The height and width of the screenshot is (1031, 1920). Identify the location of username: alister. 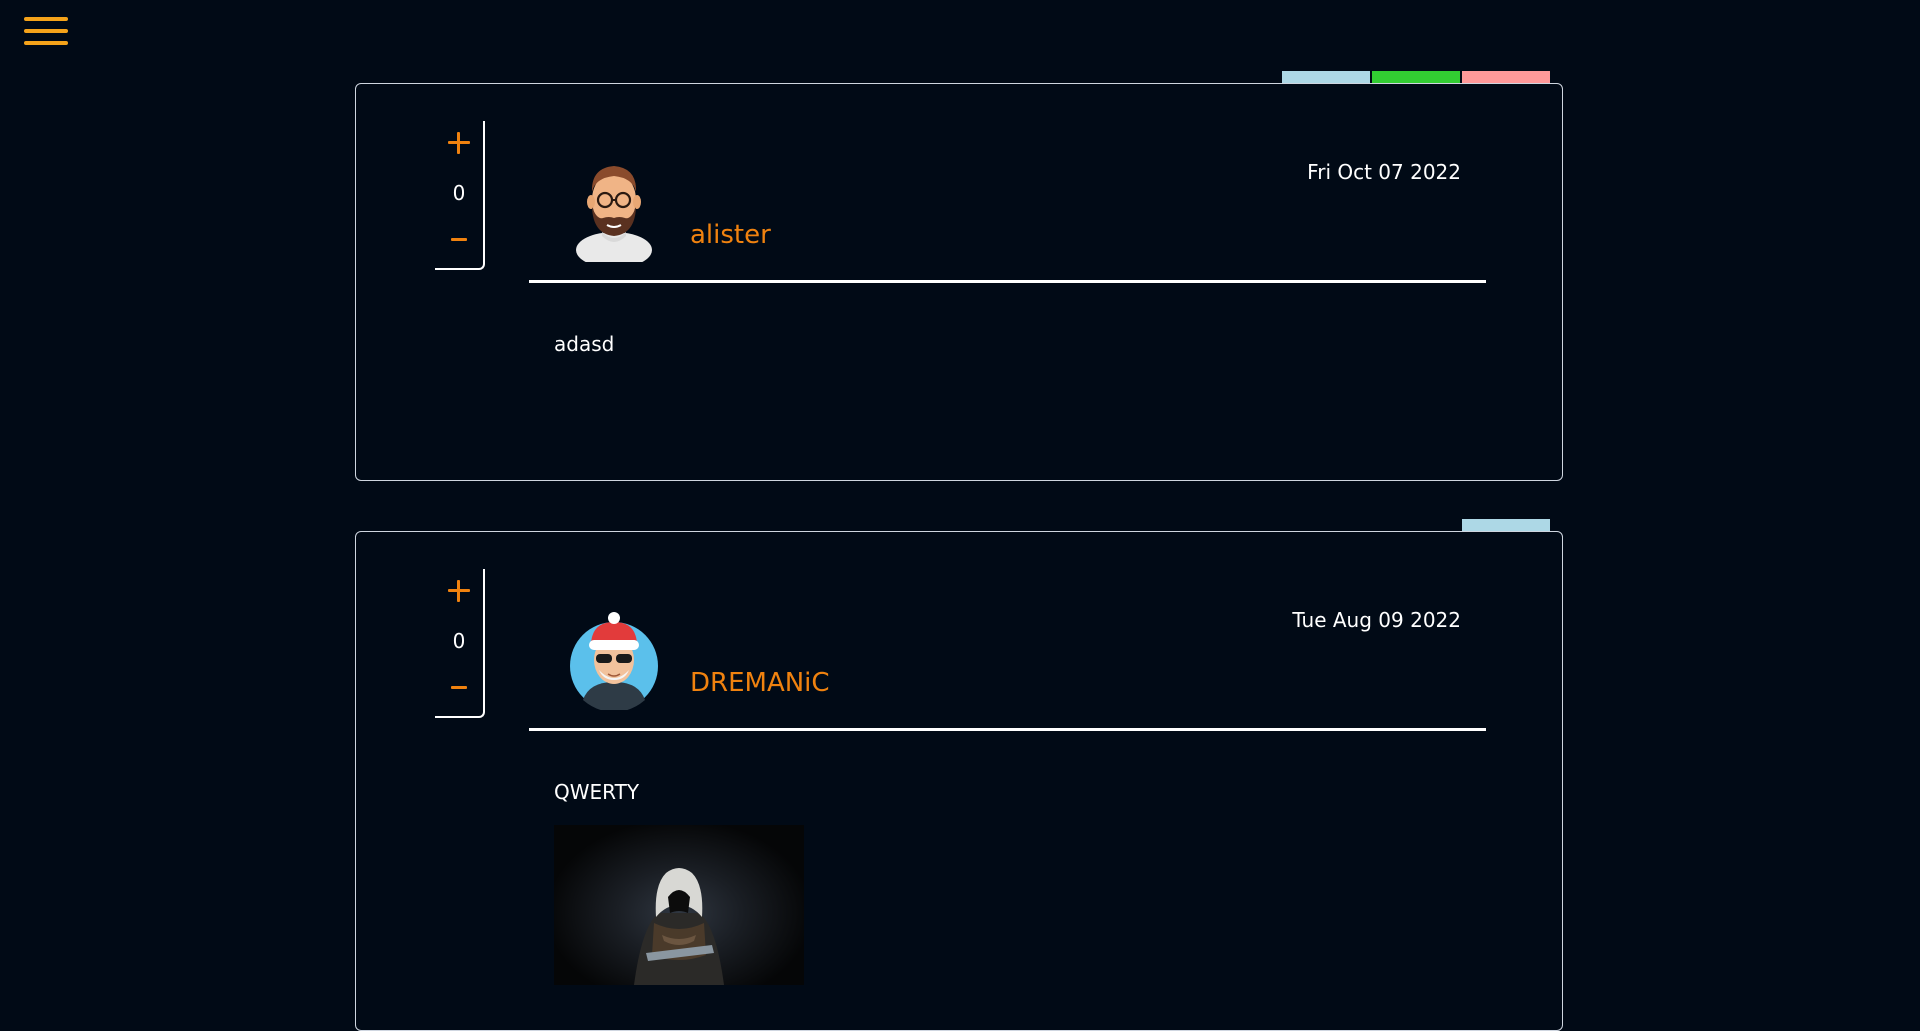
(730, 235).